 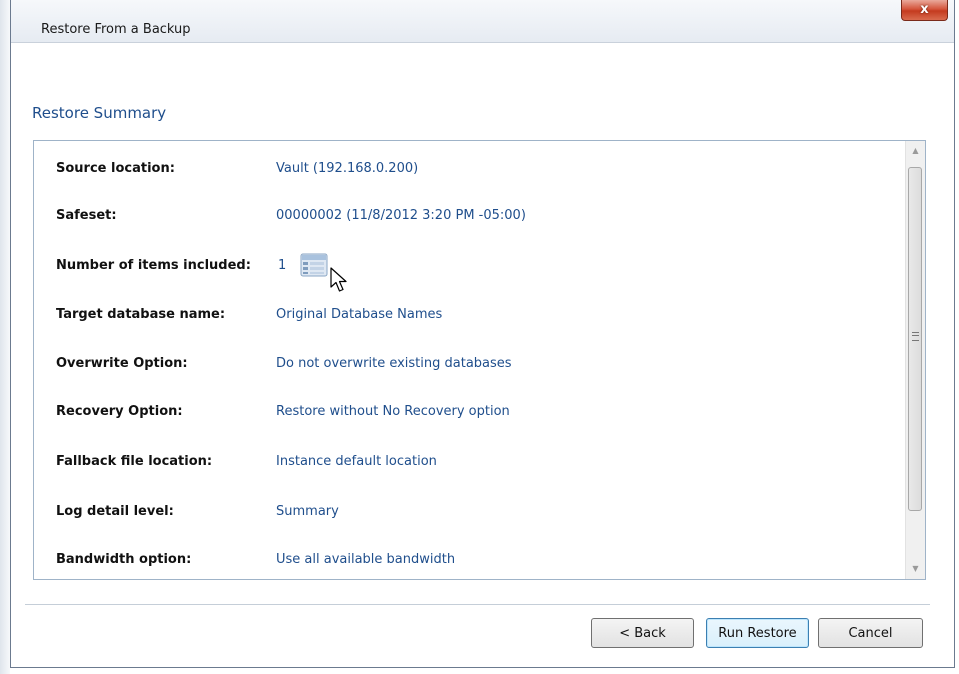 What do you see at coordinates (314, 265) in the screenshot?
I see `item-list-icon` at bounding box center [314, 265].